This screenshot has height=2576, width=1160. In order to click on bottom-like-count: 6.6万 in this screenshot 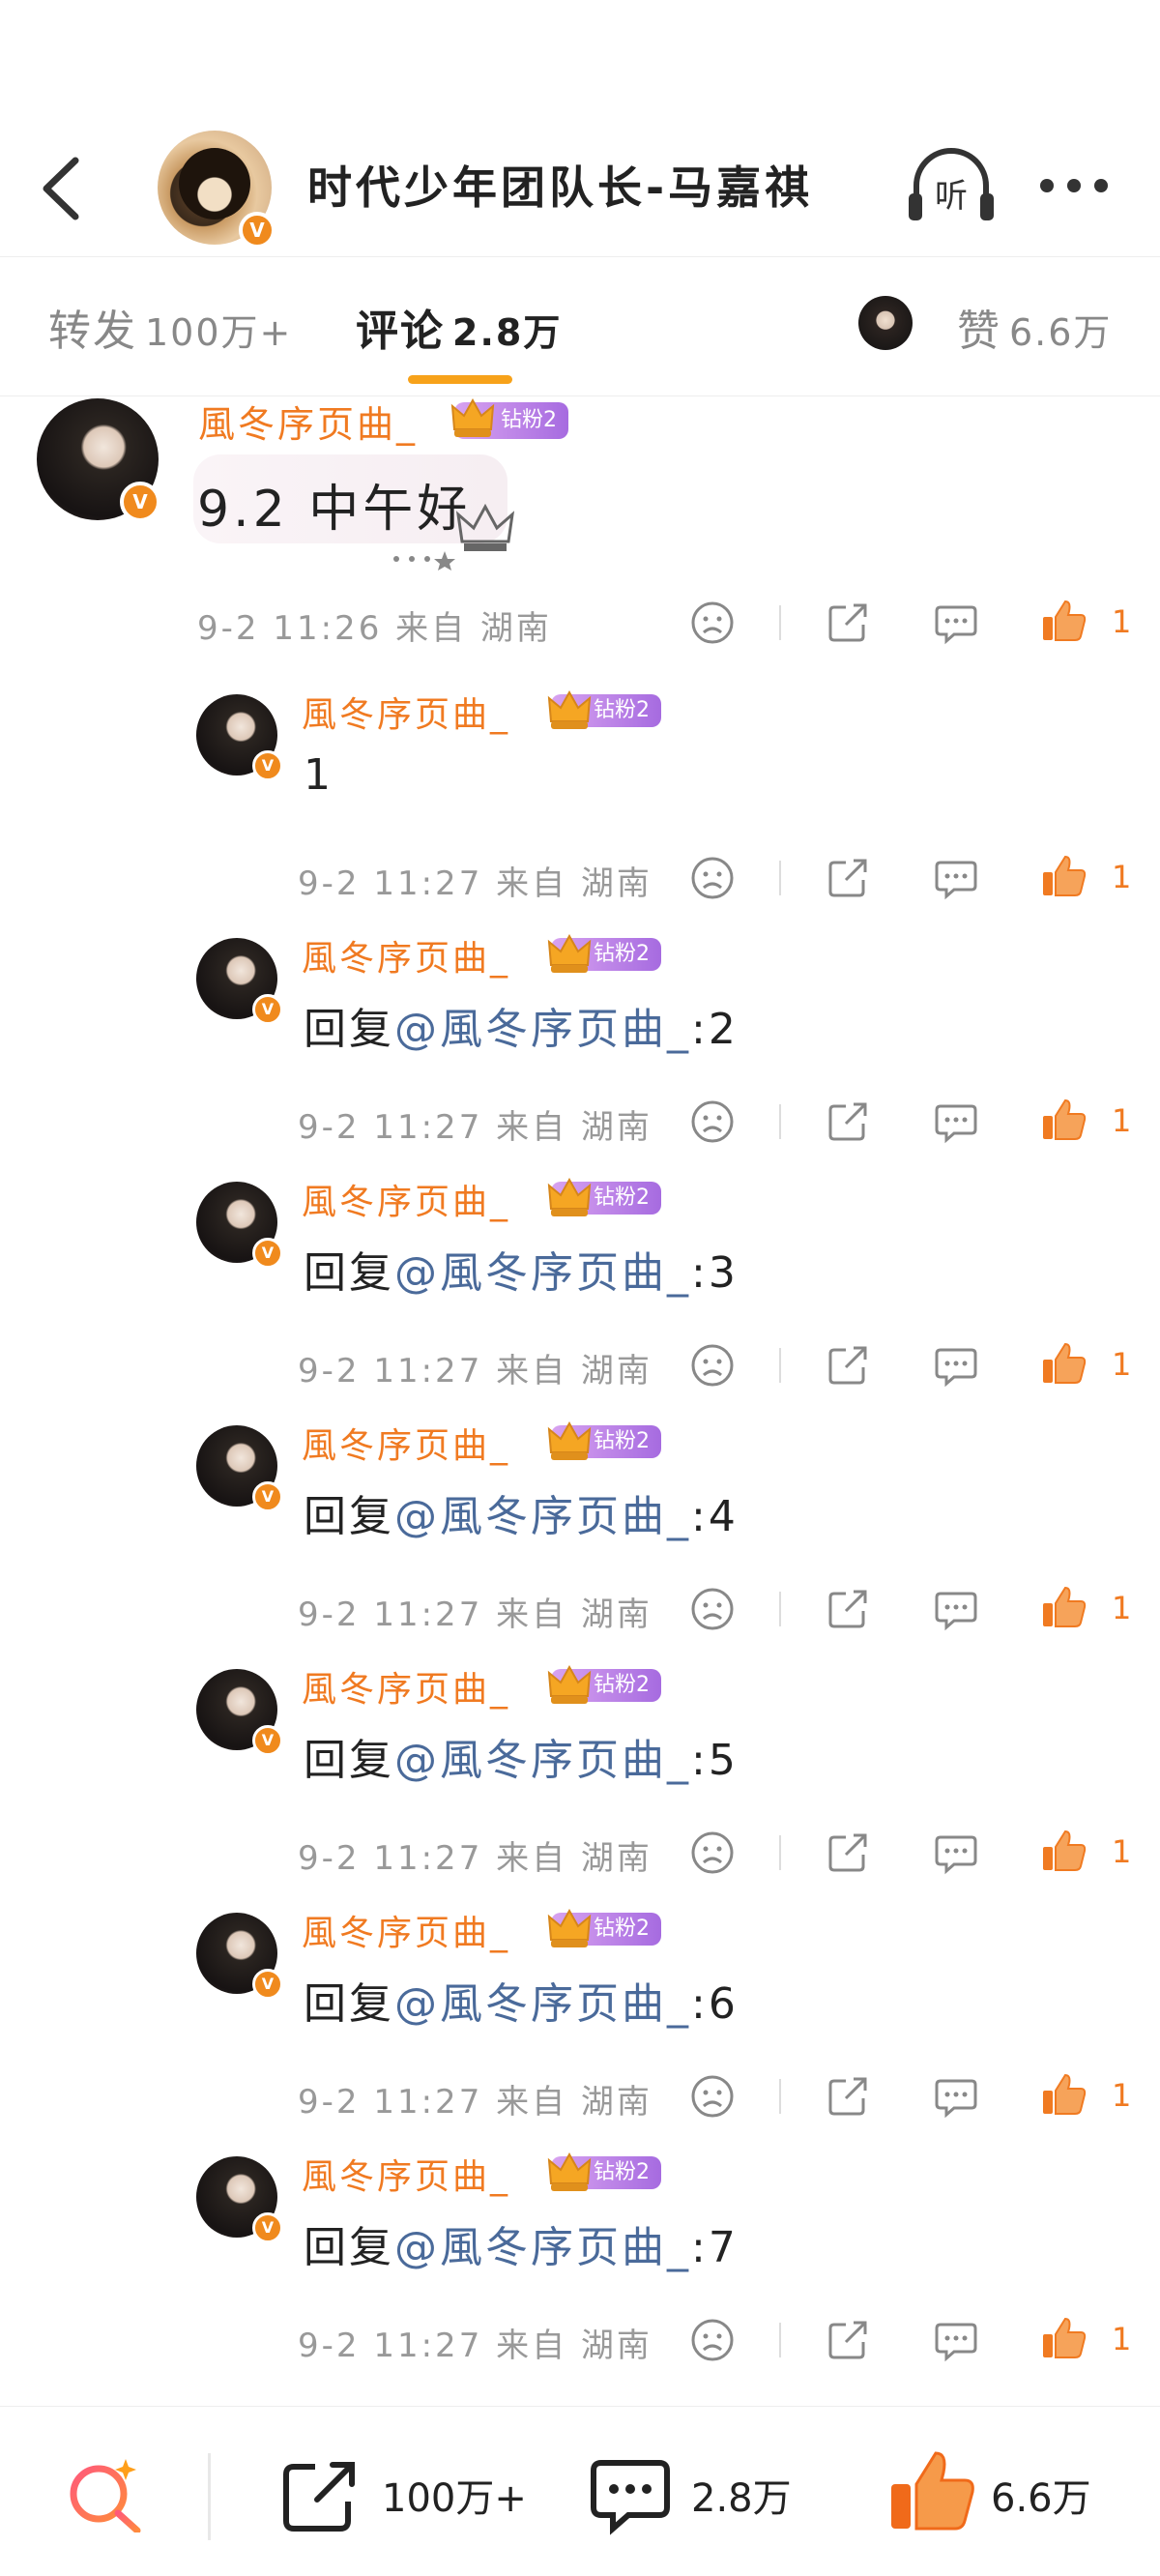, I will do `click(1041, 2498)`.